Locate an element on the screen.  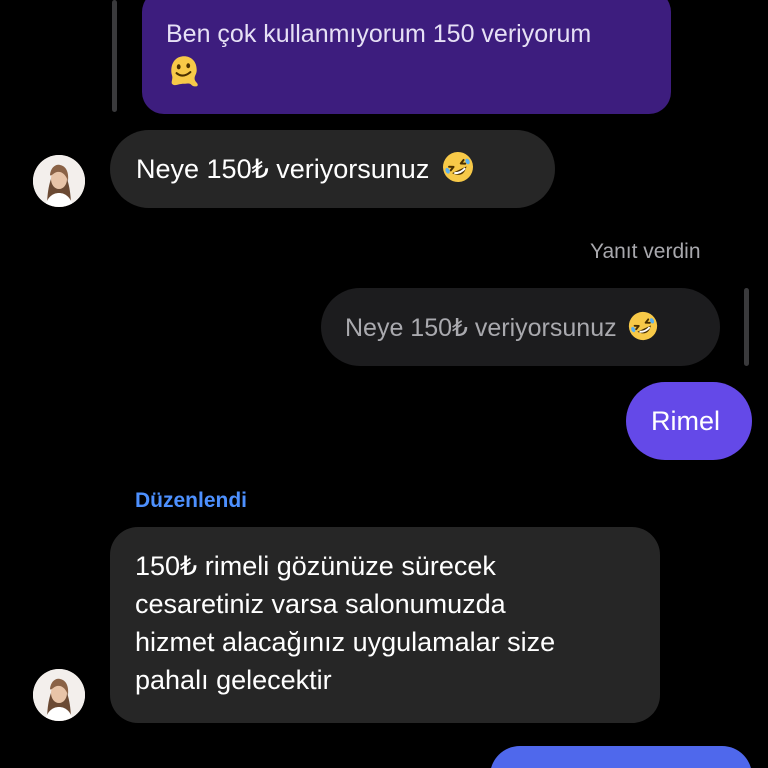
incoming-message-line: pahalı gelecektir is located at coordinates (233, 680).